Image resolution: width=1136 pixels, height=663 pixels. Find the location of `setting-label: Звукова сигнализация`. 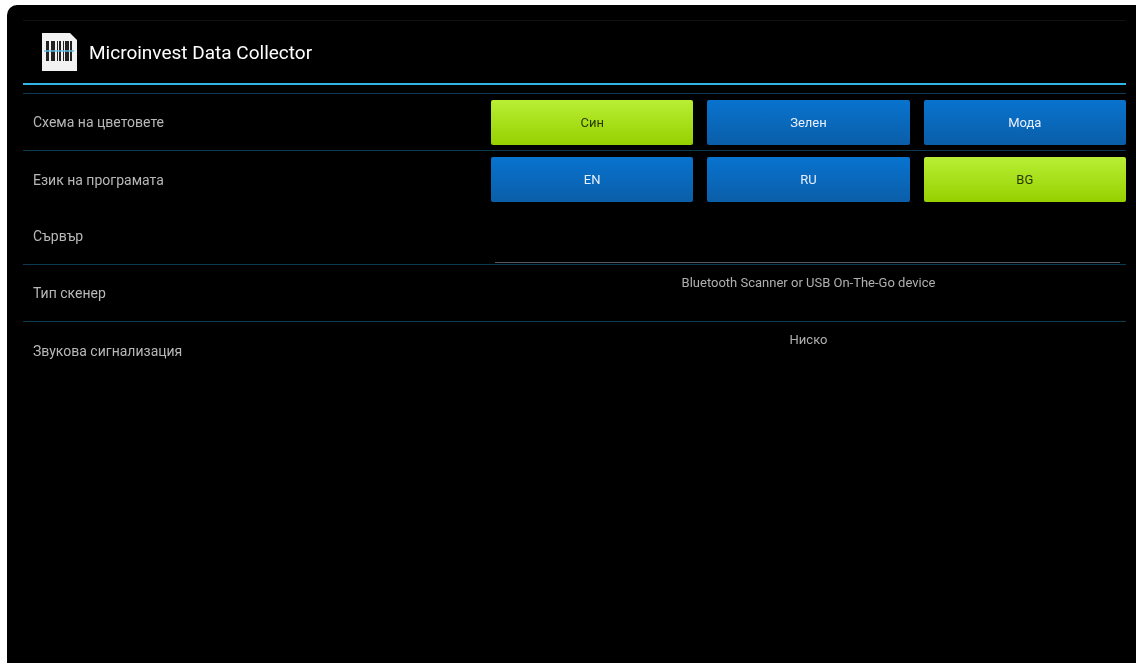

setting-label: Звукова сигнализация is located at coordinates (108, 350).